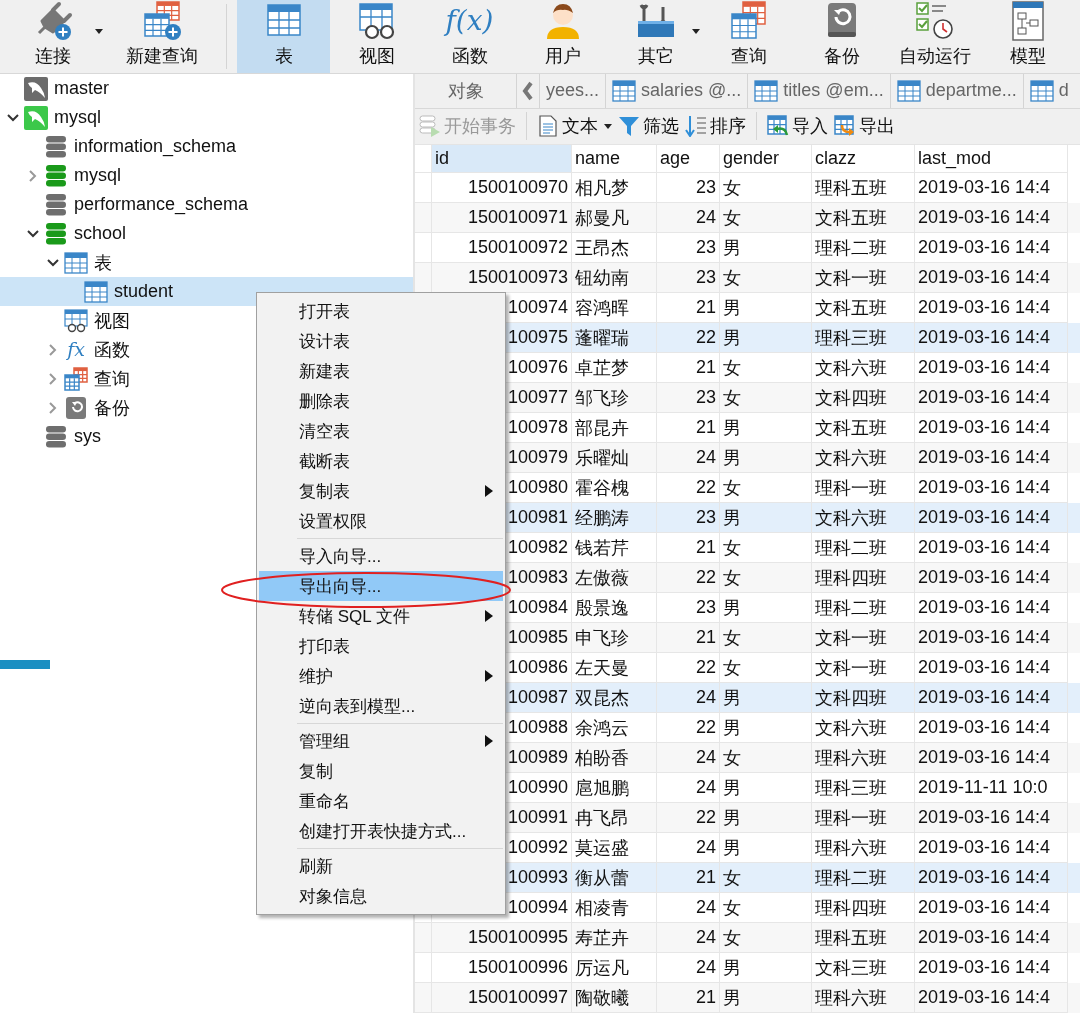 The image size is (1080, 1013). What do you see at coordinates (502, 218) in the screenshot?
I see `table-cell: 1500100971` at bounding box center [502, 218].